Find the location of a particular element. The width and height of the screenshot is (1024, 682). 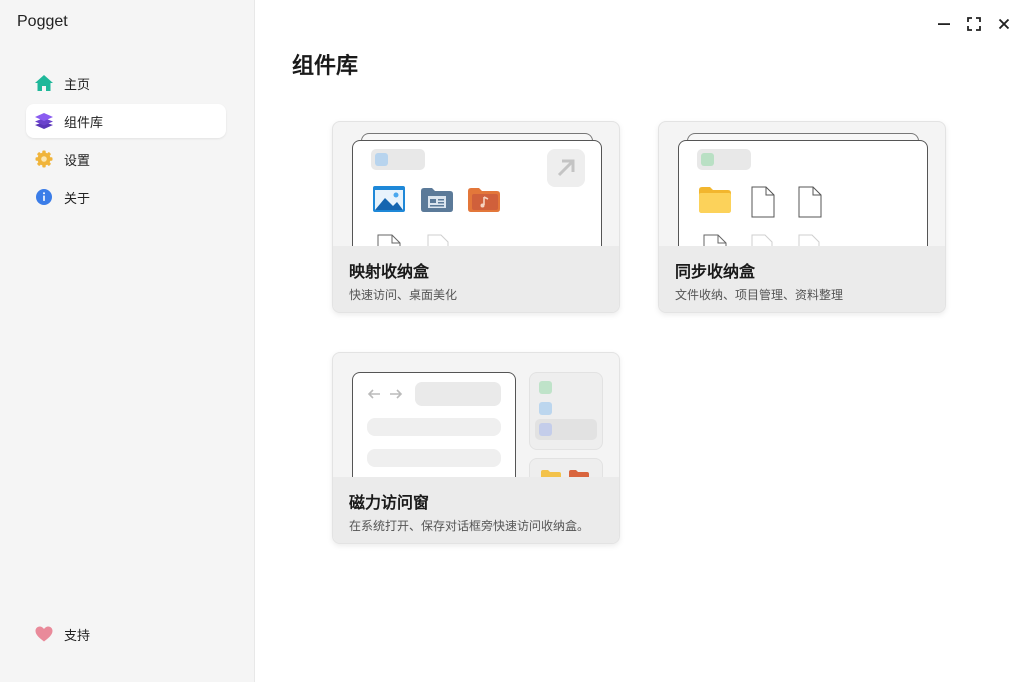

sidebar-item-home: 主页 is located at coordinates (126, 83).